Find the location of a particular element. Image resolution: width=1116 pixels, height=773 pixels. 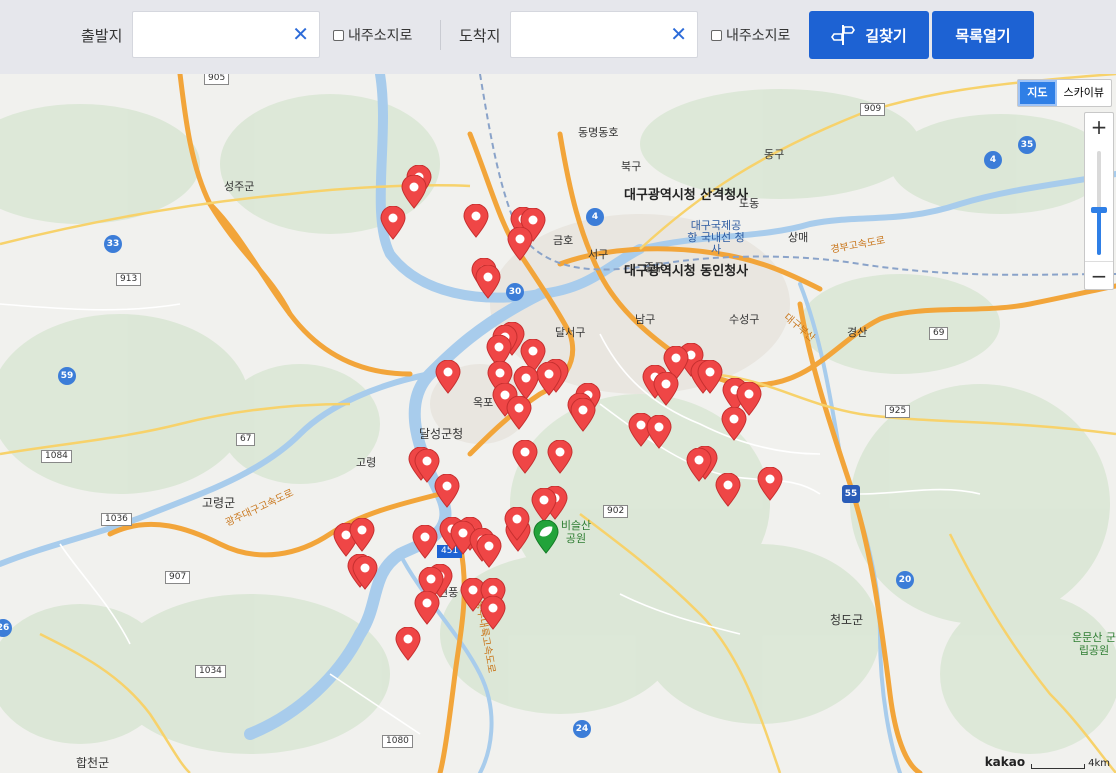

place-okpo: 옥포 is located at coordinates (483, 402).